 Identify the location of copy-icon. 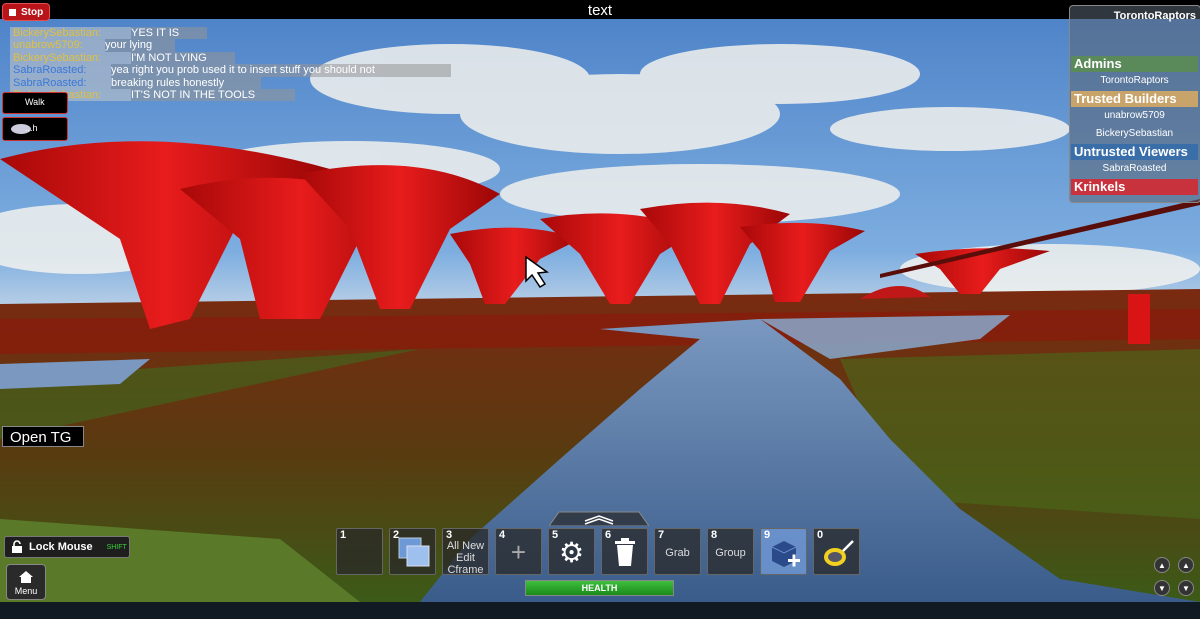
(414, 552).